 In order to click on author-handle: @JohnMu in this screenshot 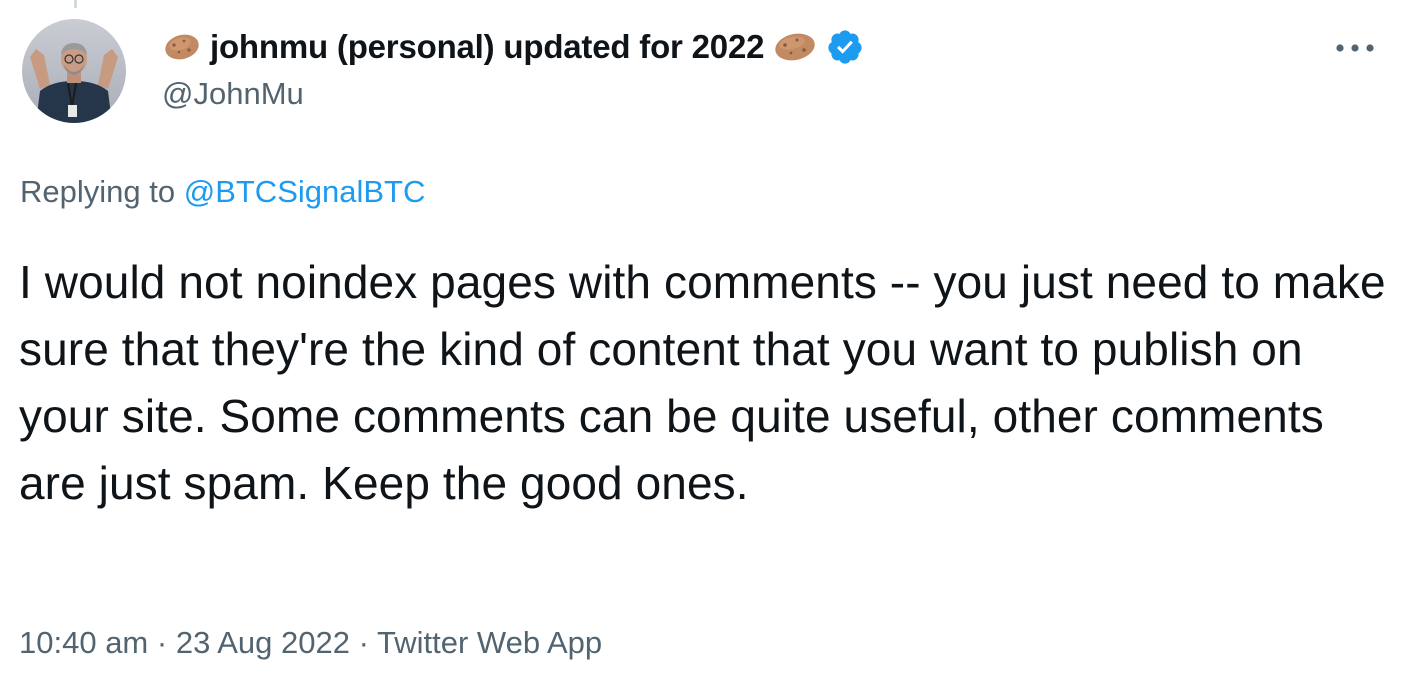, I will do `click(233, 94)`.